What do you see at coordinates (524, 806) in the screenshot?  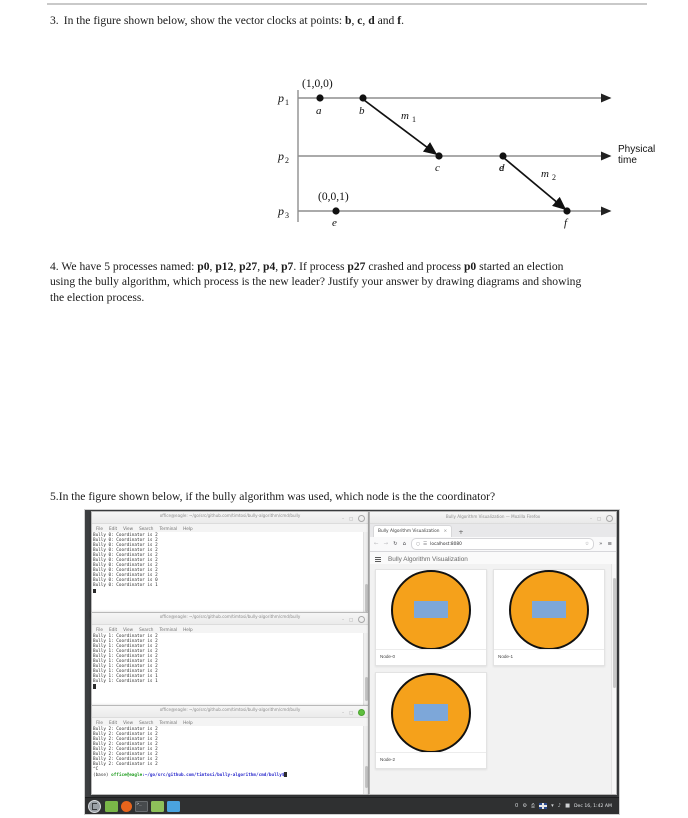 I see `update-icon: ⚙` at bounding box center [524, 806].